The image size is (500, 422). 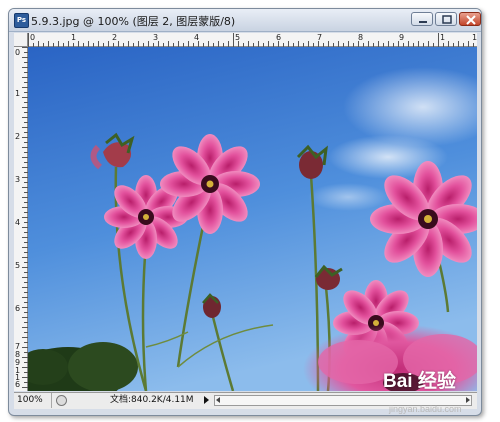 I want to click on horizontal-ruler-ticks, so click(x=251, y=40).